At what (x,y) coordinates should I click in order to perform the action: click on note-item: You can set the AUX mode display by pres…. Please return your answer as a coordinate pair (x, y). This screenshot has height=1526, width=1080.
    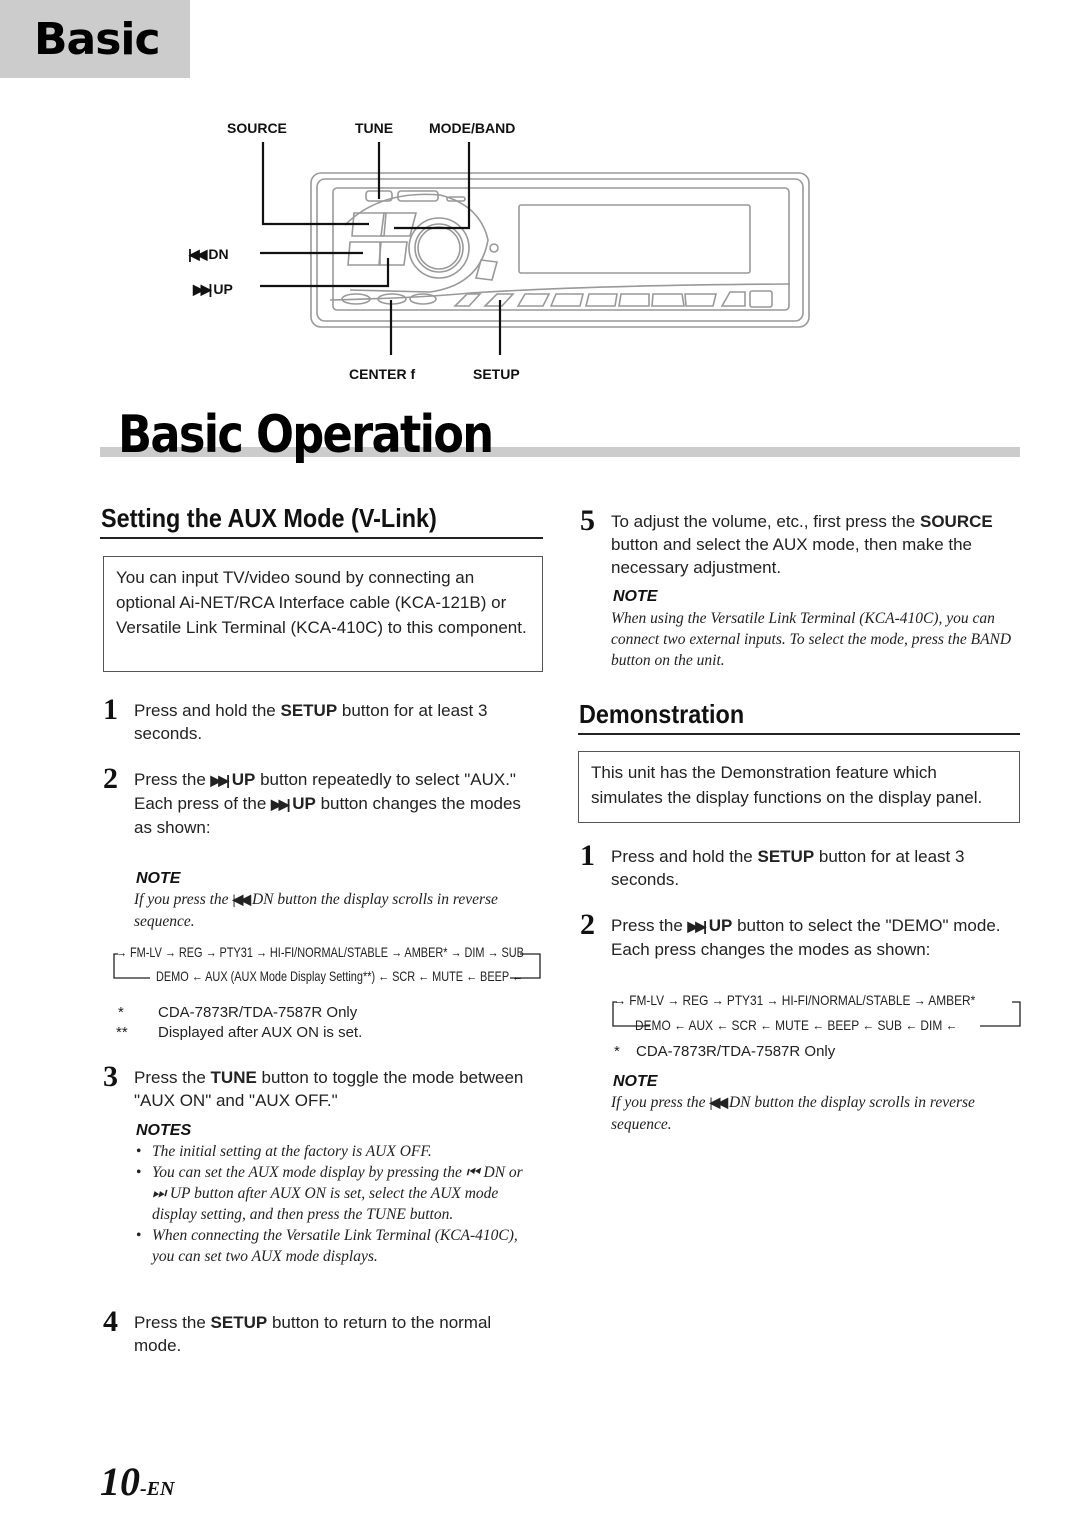
    Looking at the image, I should click on (331, 1193).